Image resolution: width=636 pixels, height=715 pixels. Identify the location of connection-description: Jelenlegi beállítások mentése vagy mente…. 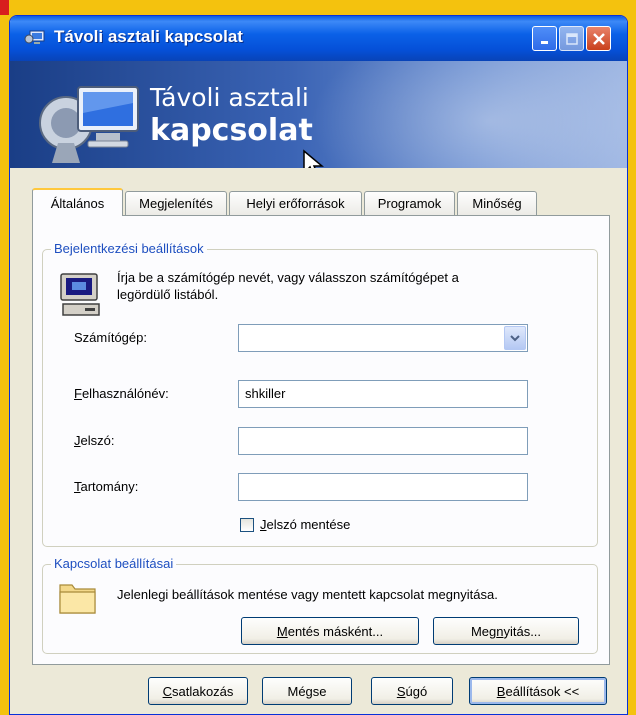
(307, 594).